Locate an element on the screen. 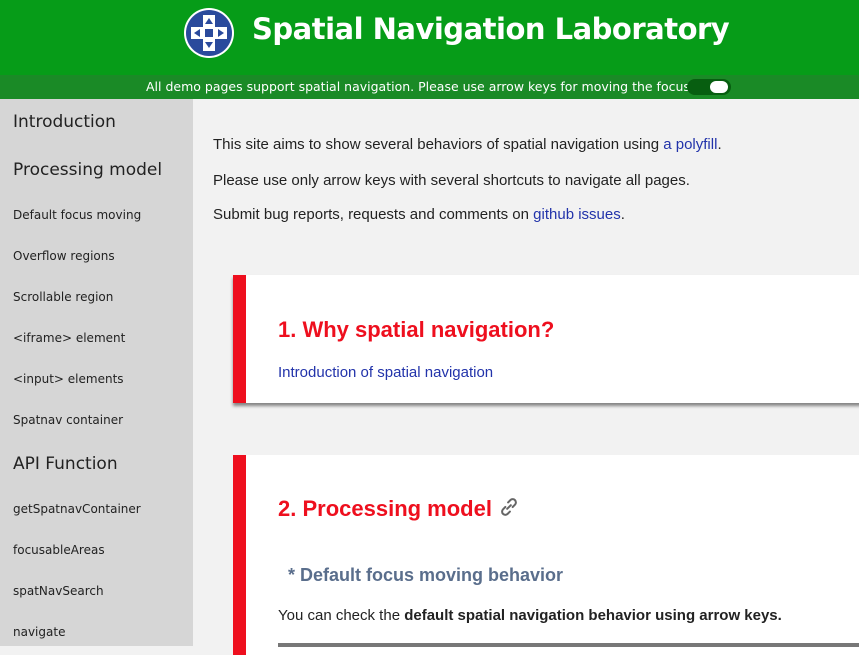 The height and width of the screenshot is (655, 859). sidebar-item-introduction: Introduction is located at coordinates (64, 122).